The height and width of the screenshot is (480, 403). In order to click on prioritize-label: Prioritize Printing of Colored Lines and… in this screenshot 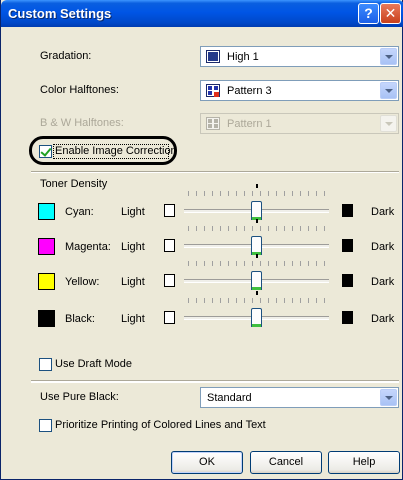, I will do `click(160, 425)`.